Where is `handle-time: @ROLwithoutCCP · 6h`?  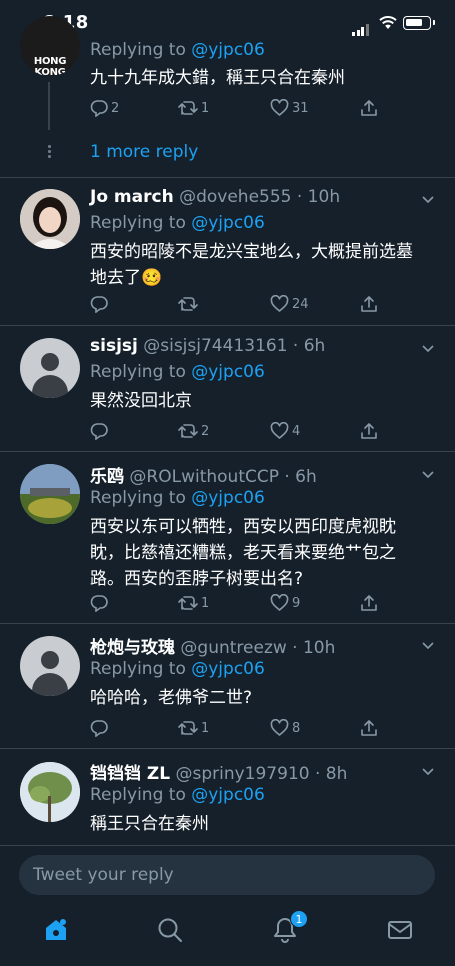 handle-time: @ROLwithoutCCP · 6h is located at coordinates (223, 477).